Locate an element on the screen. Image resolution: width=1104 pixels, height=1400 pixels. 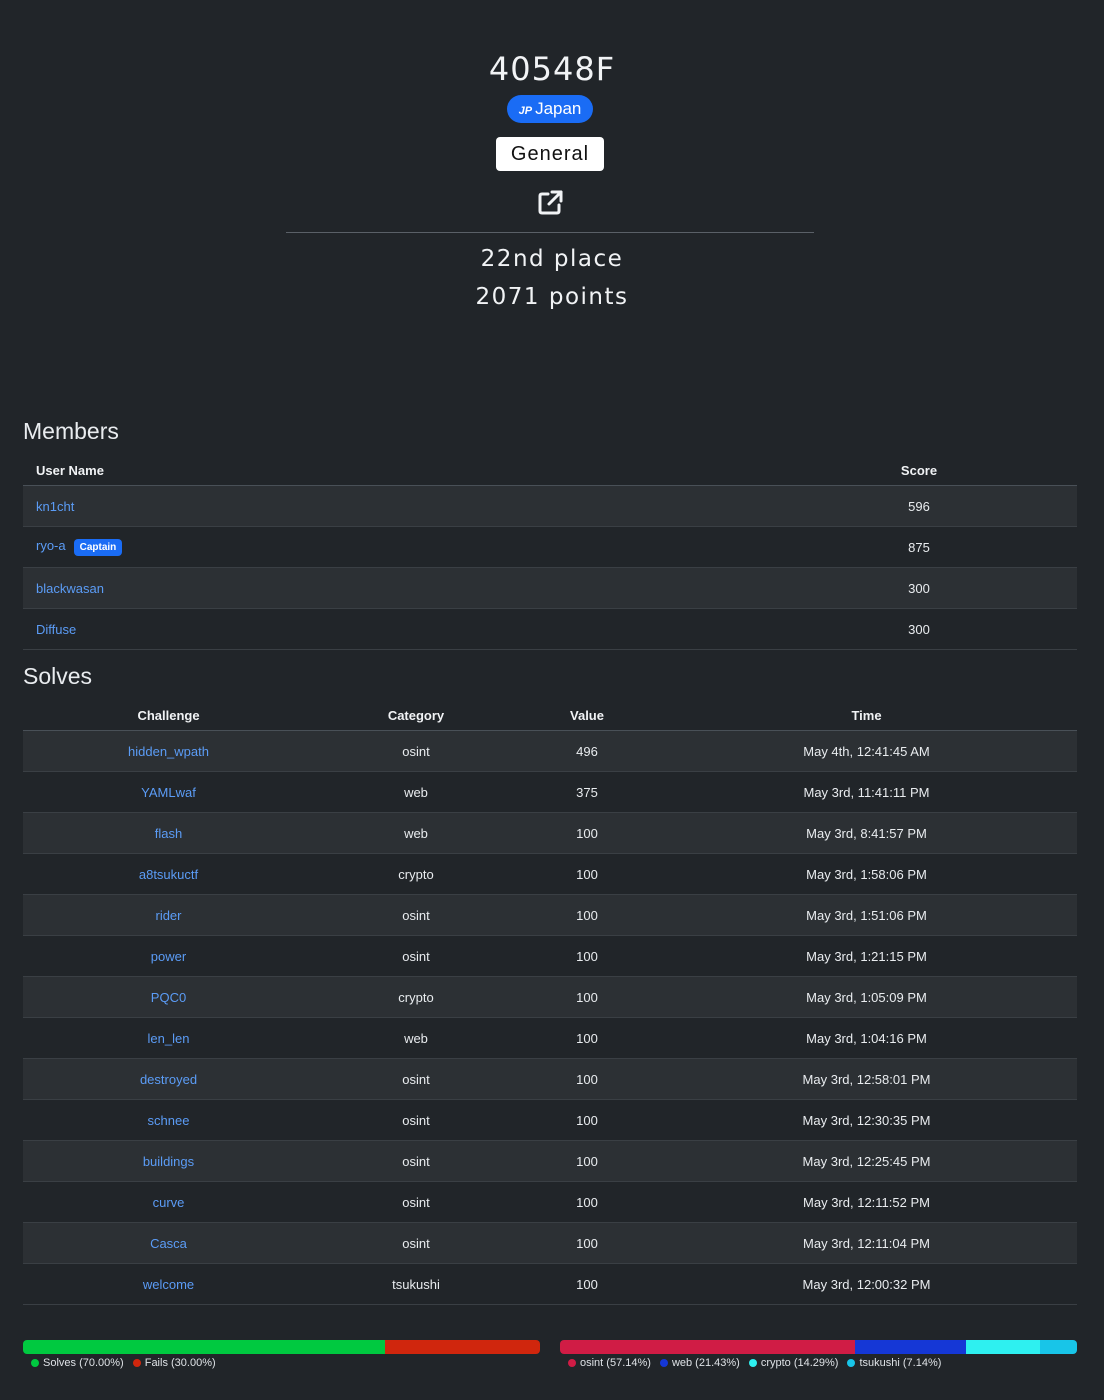
member-name-link: kn1cht is located at coordinates (55, 506).